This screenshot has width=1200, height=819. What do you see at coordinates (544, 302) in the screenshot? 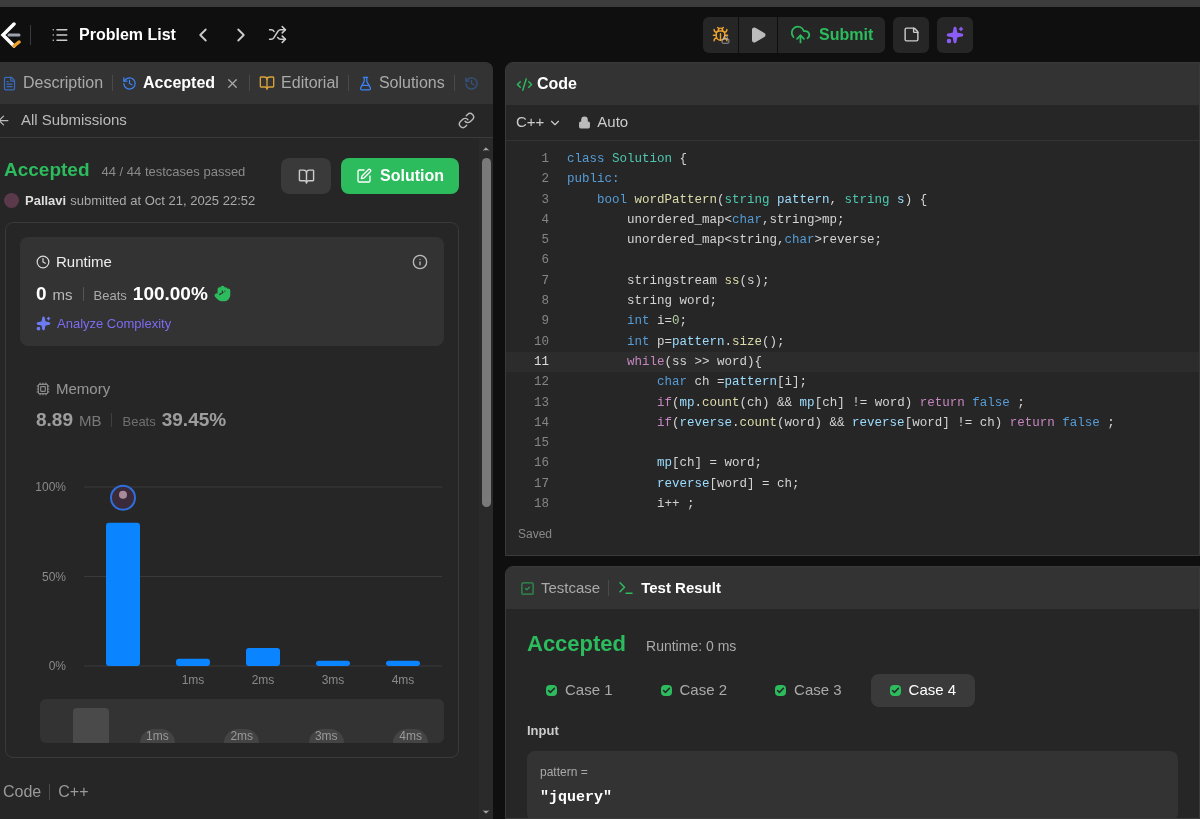
I see `line-number: 8` at bounding box center [544, 302].